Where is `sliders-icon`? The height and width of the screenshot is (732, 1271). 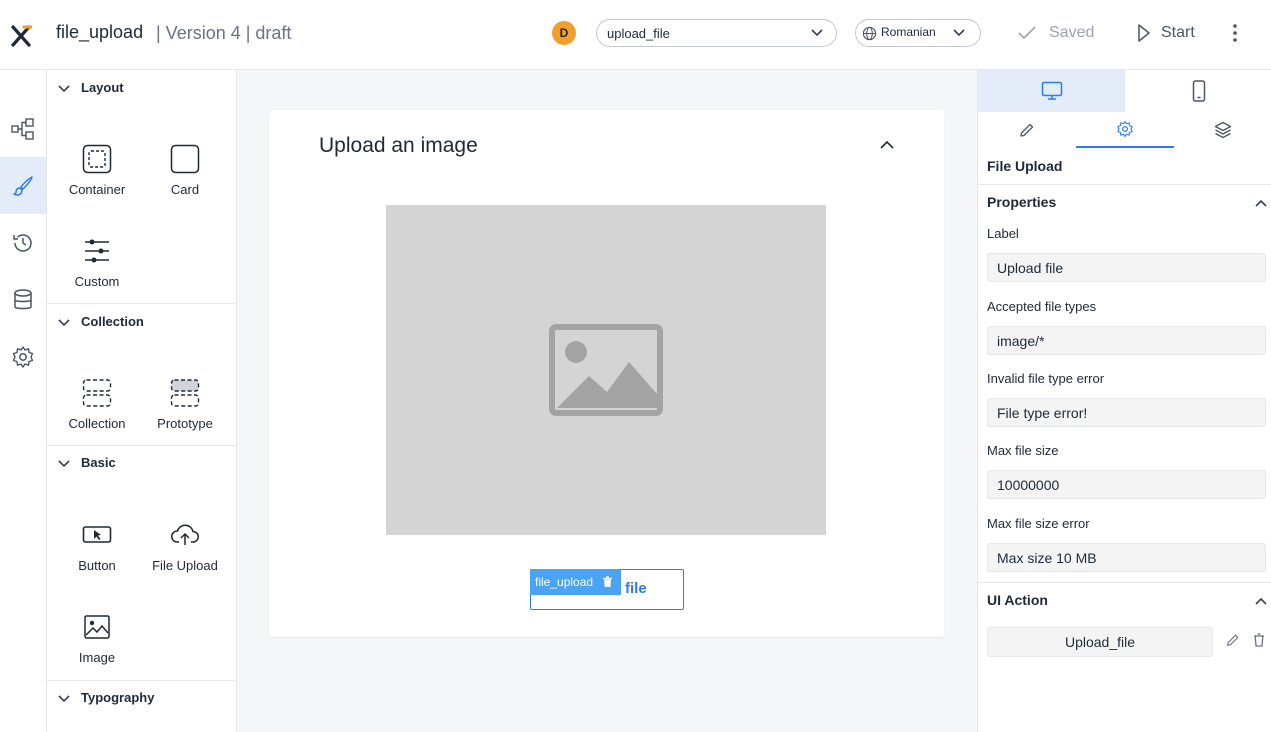
sliders-icon is located at coordinates (97, 251).